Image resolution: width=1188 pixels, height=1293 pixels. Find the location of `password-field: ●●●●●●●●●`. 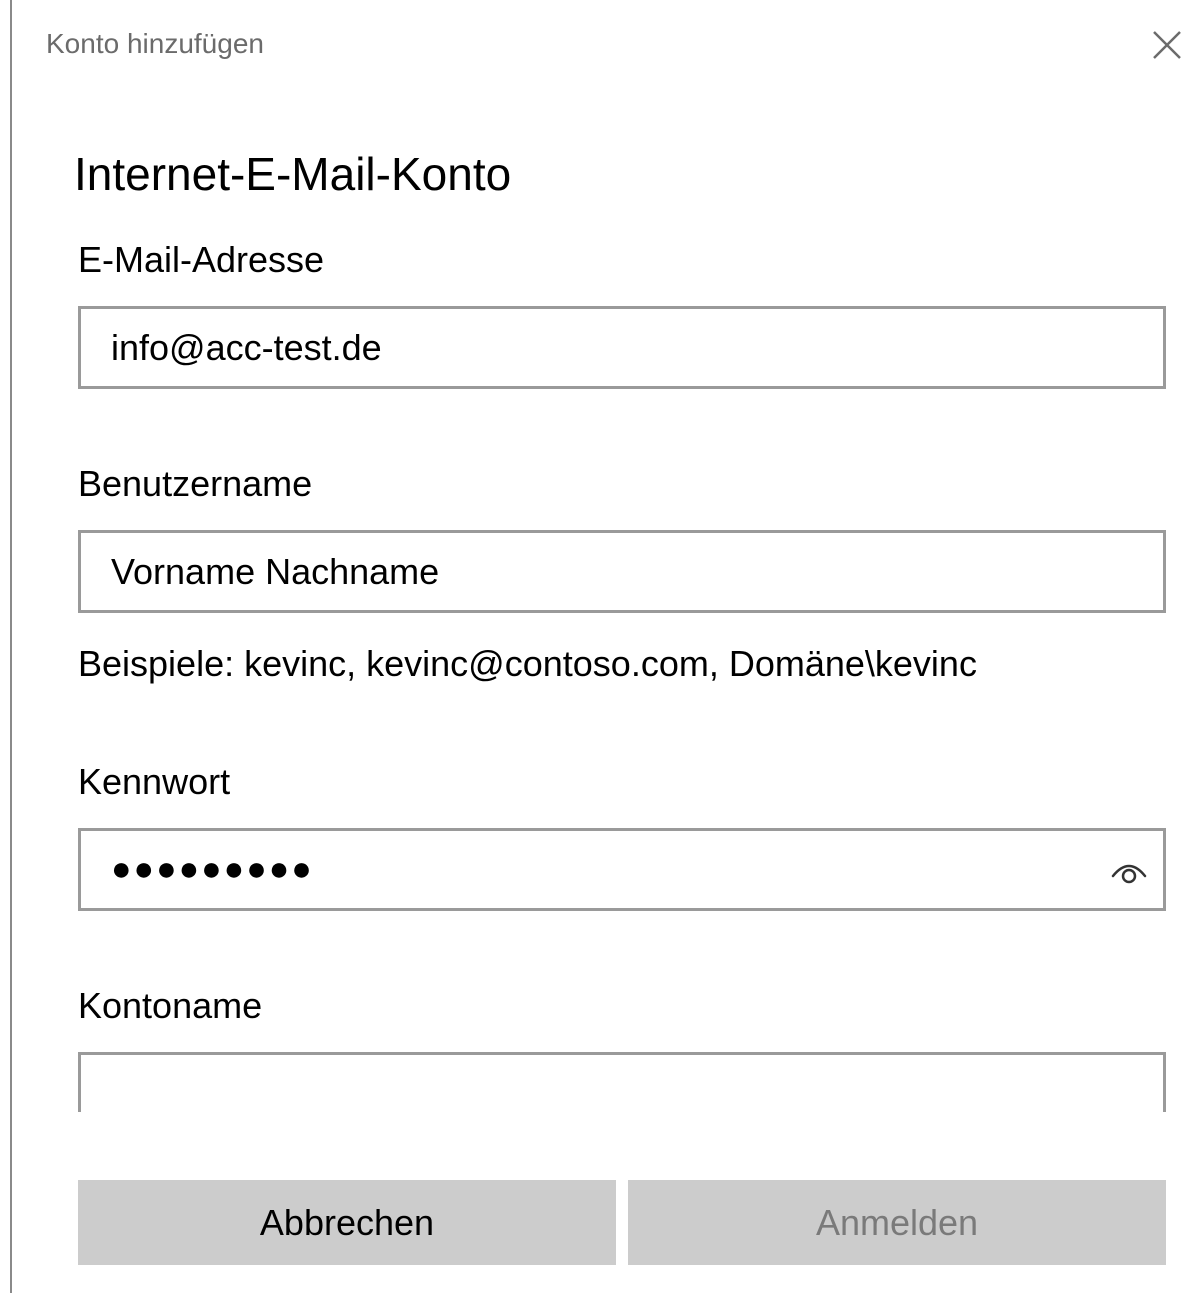

password-field: ●●●●●●●●● is located at coordinates (622, 869).